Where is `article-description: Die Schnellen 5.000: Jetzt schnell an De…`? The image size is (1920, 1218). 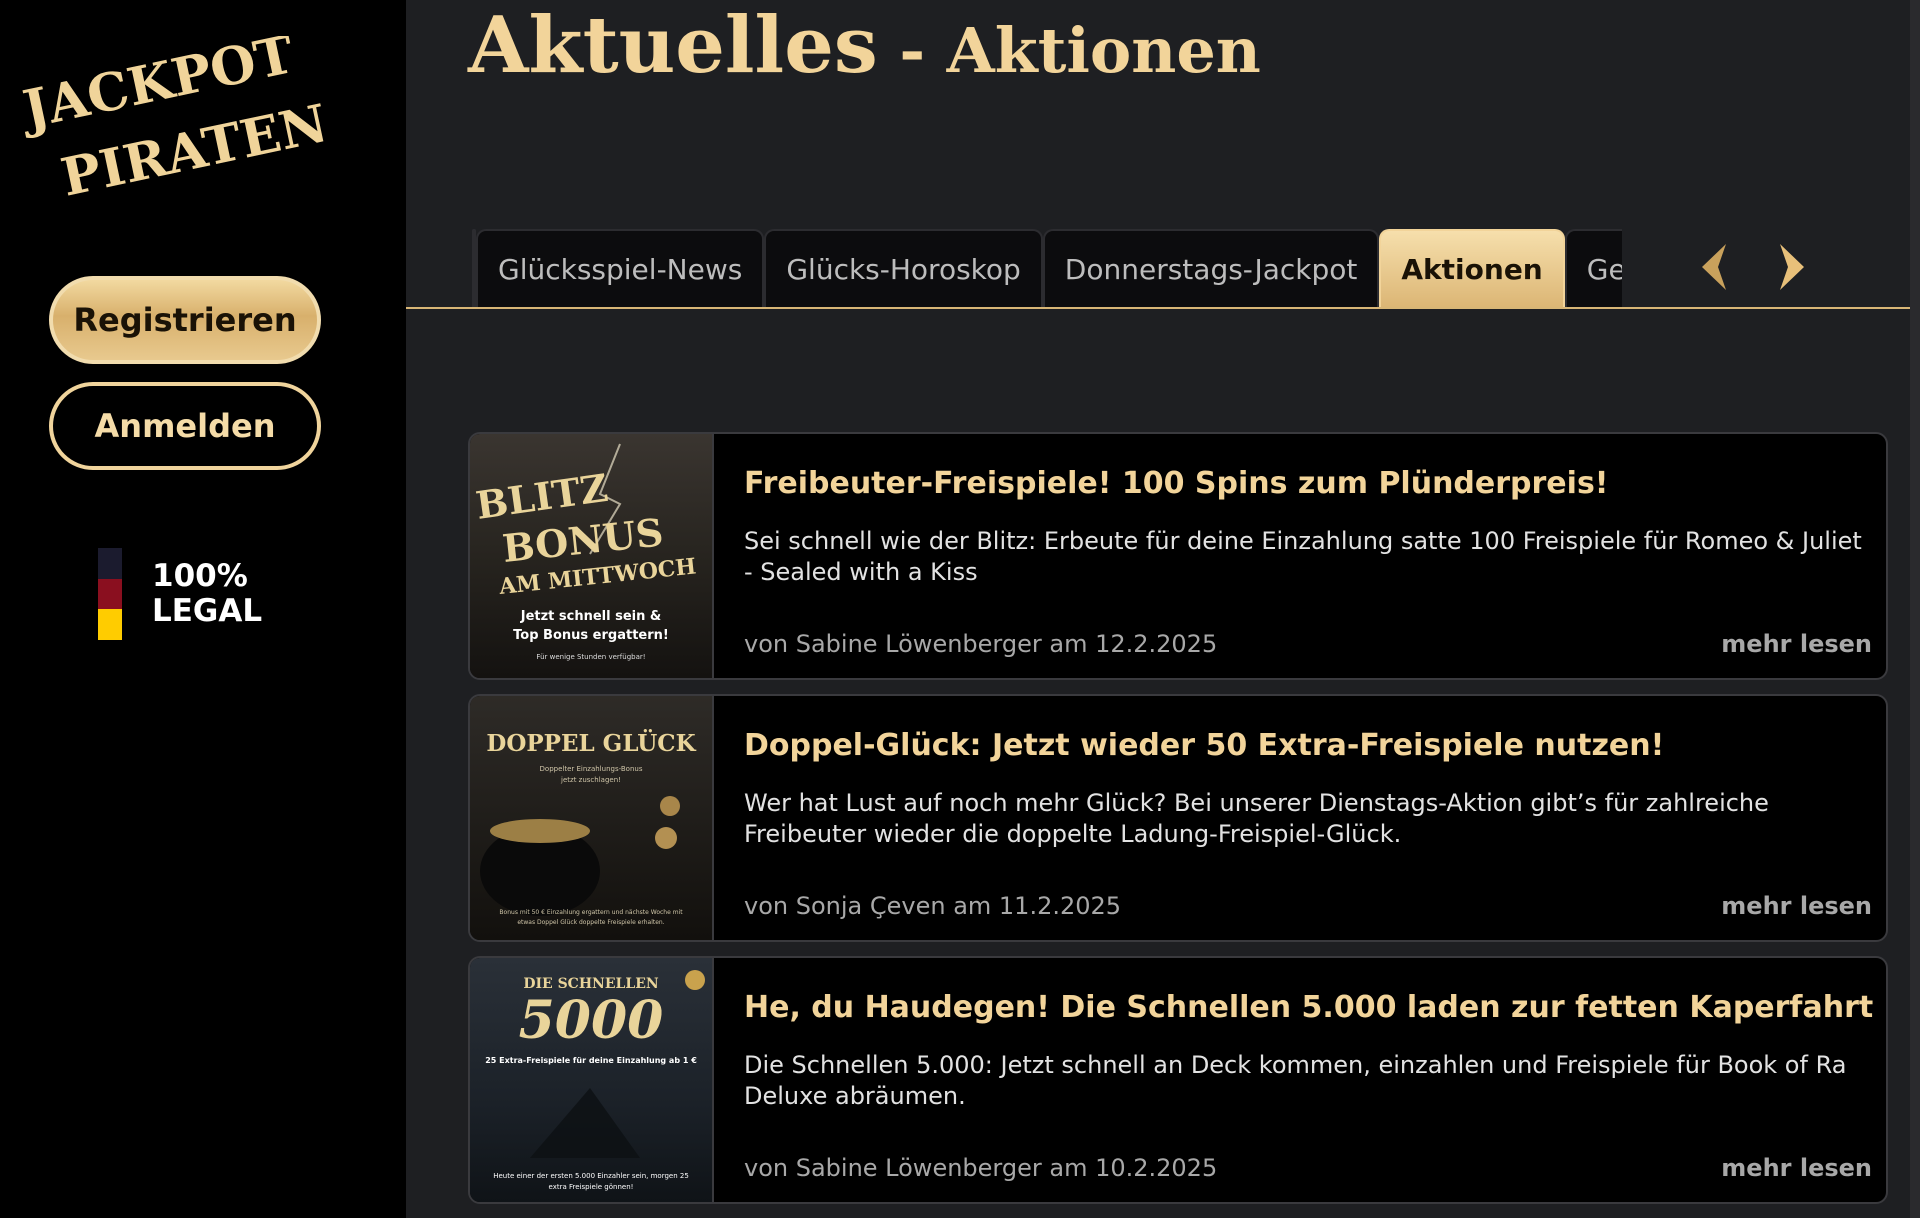 article-description: Die Schnellen 5.000: Jetzt schnell an De… is located at coordinates (1295, 1080).